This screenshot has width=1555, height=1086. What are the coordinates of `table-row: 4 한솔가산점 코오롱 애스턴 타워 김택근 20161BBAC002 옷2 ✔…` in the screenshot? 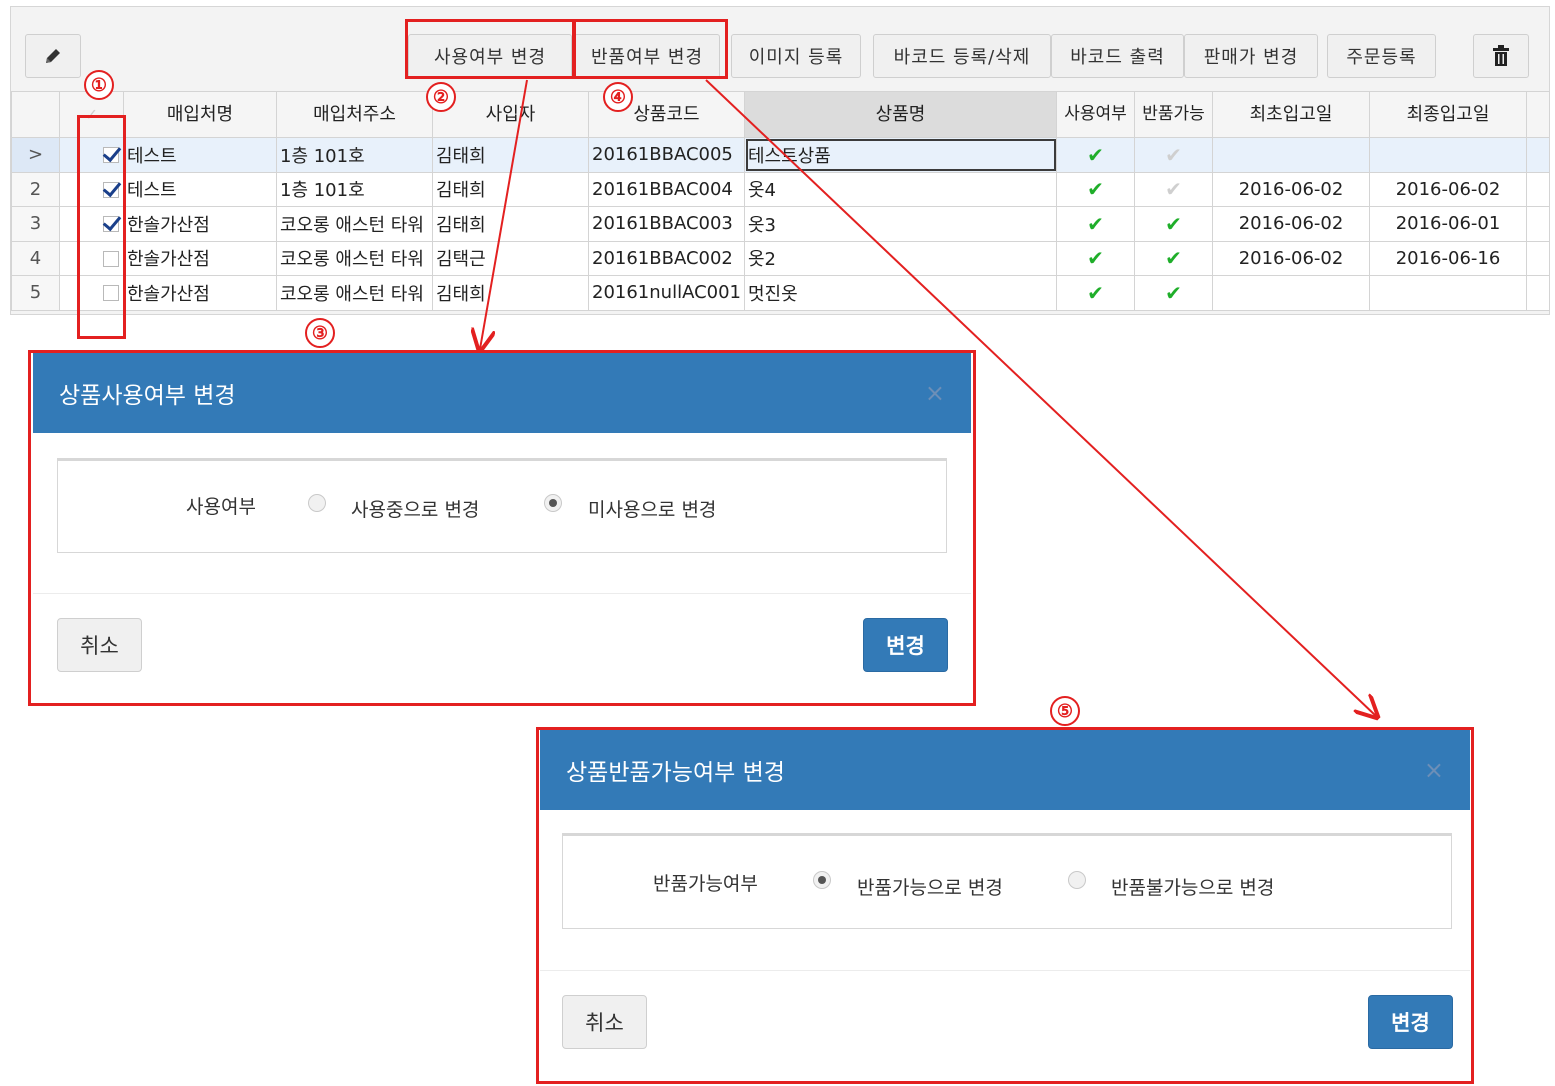 It's located at (780, 258).